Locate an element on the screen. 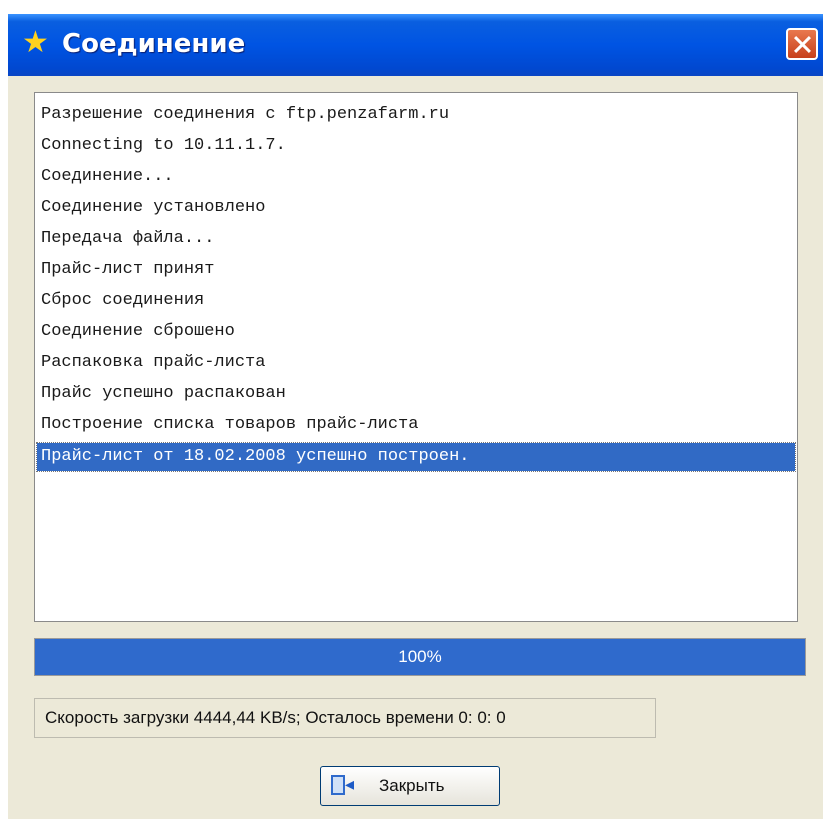 Image resolution: width=823 pixels, height=819 pixels. progress-bar: 100% is located at coordinates (420, 657).